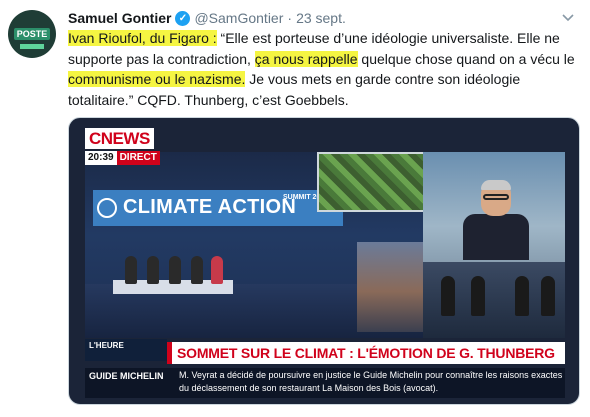 Image resolution: width=590 pixels, height=417 pixels. I want to click on verified-badge-icon: ✓, so click(183, 18).